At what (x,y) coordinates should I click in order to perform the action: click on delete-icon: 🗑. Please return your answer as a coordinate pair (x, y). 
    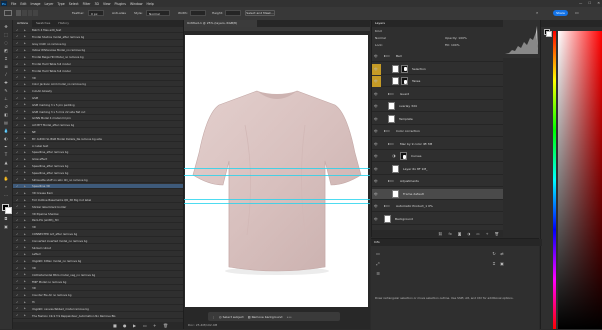
    Looking at the image, I should click on (165, 325).